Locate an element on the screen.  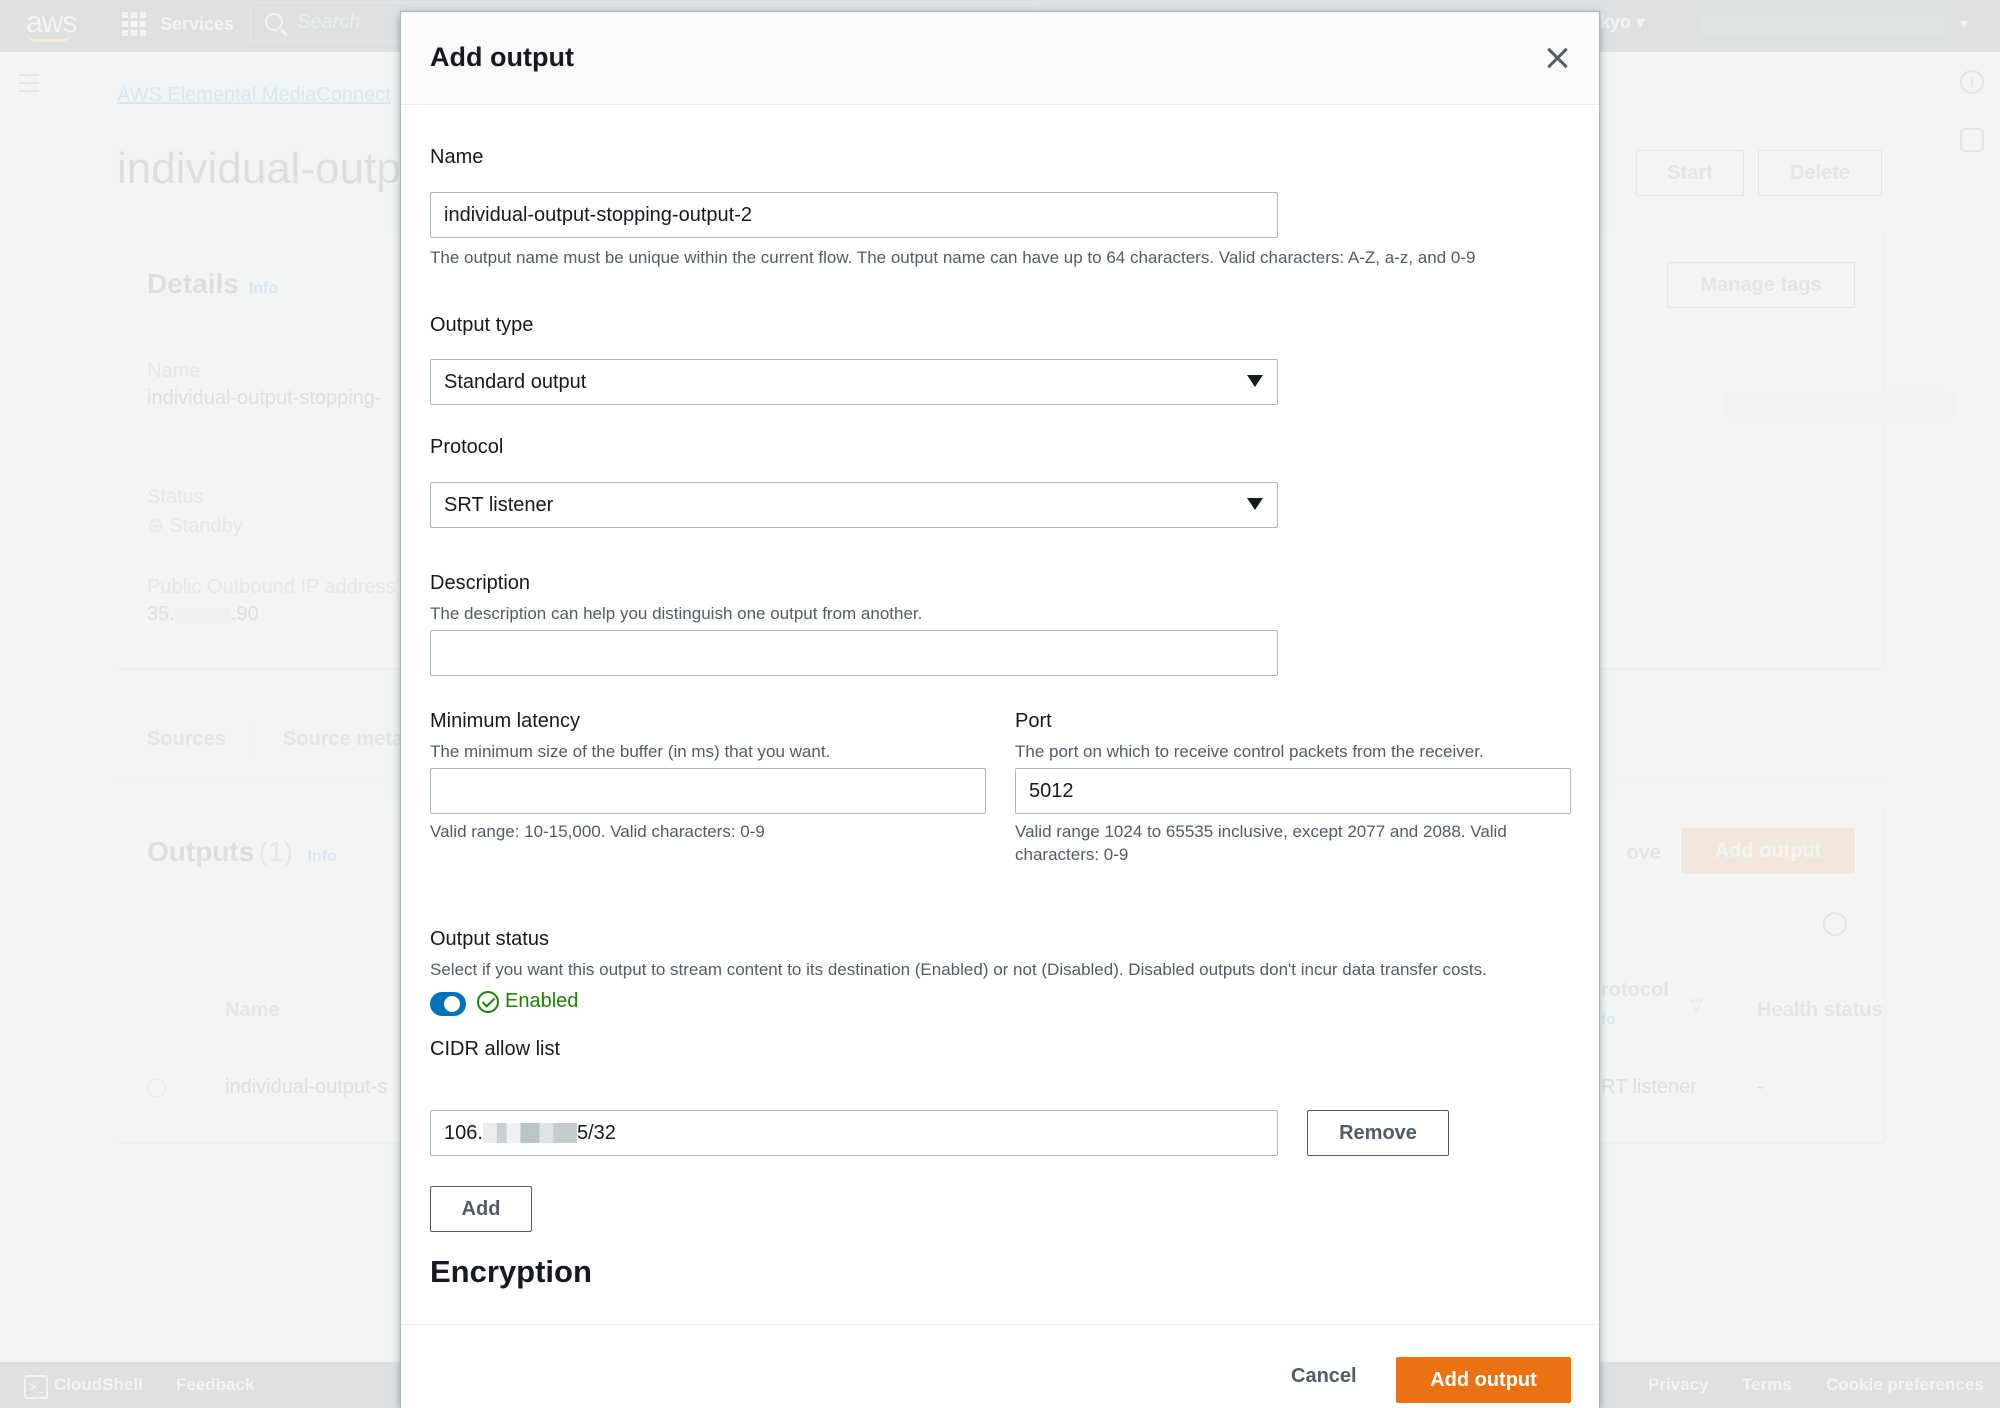
protocol-select: SRT listener is located at coordinates (854, 505).